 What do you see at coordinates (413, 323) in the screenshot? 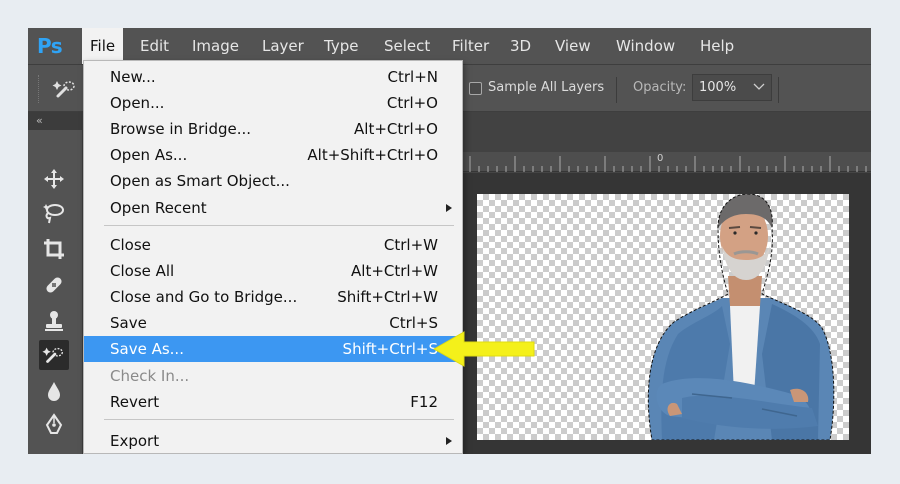
I see `menu-item-shortcut: Ctrl+S` at bounding box center [413, 323].